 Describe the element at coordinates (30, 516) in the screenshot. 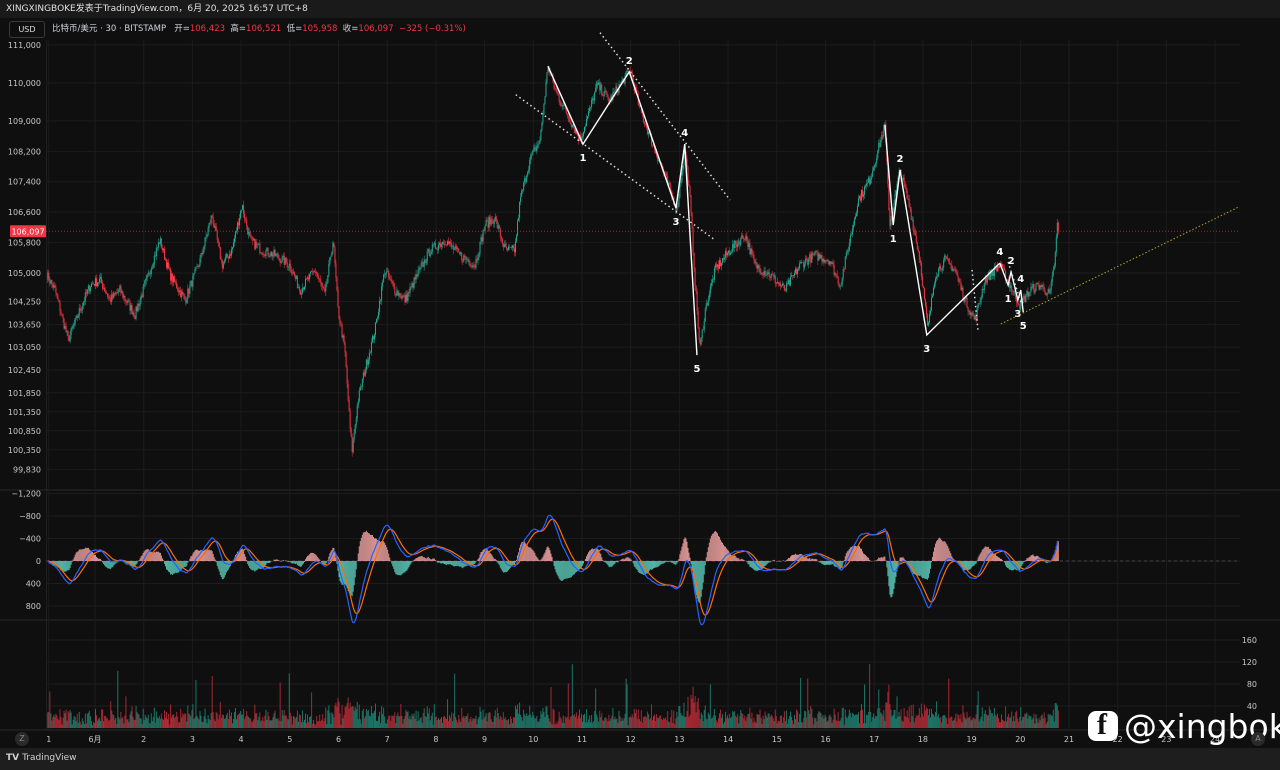

I see `macd-tick-label: −800` at that location.